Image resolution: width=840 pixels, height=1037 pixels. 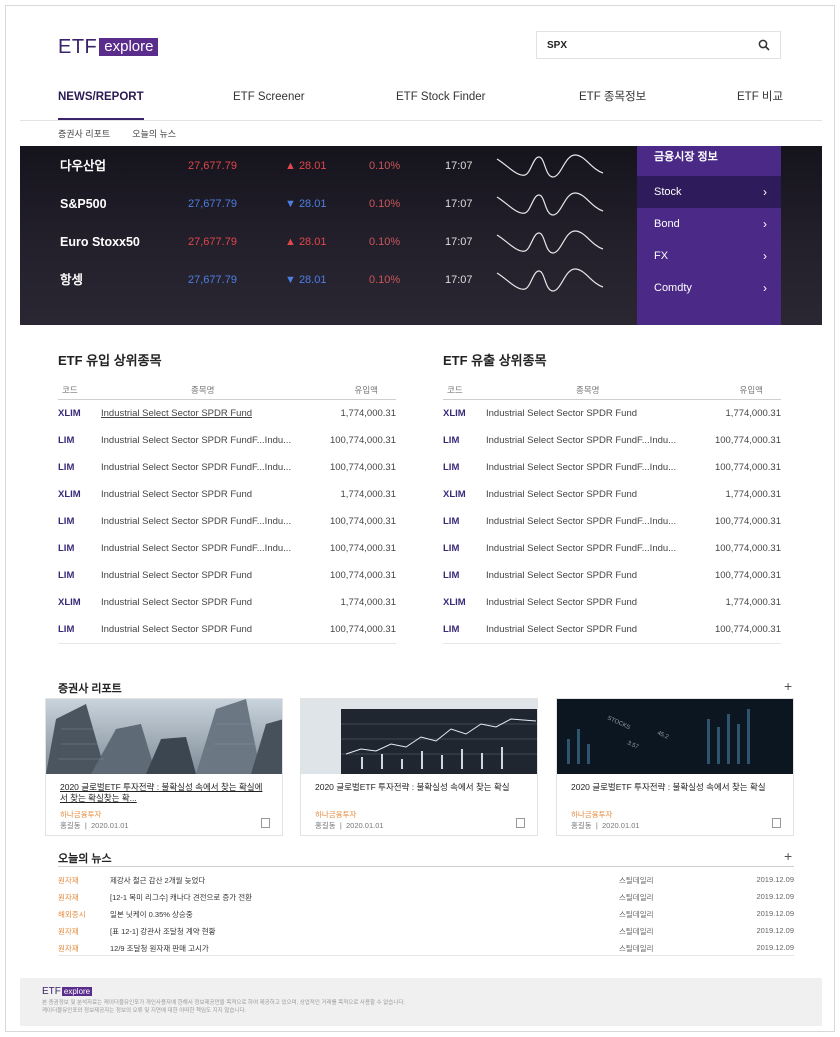 I want to click on news-headline: [표 12-1] 강관사 조달청 계약 현황, so click(x=163, y=931).